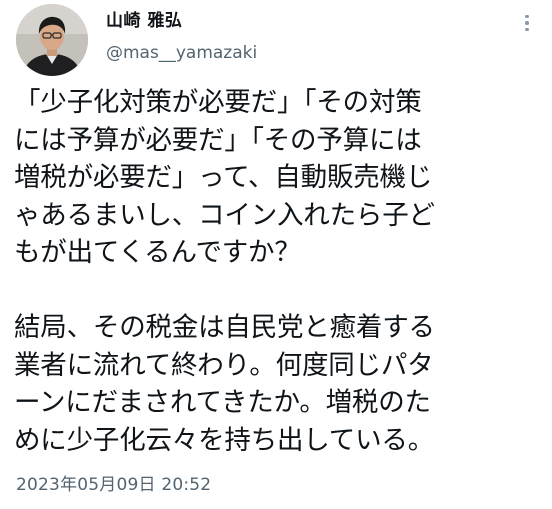 The height and width of the screenshot is (509, 552). What do you see at coordinates (181, 21) in the screenshot?
I see `display-name: 山崎 雅弘` at bounding box center [181, 21].